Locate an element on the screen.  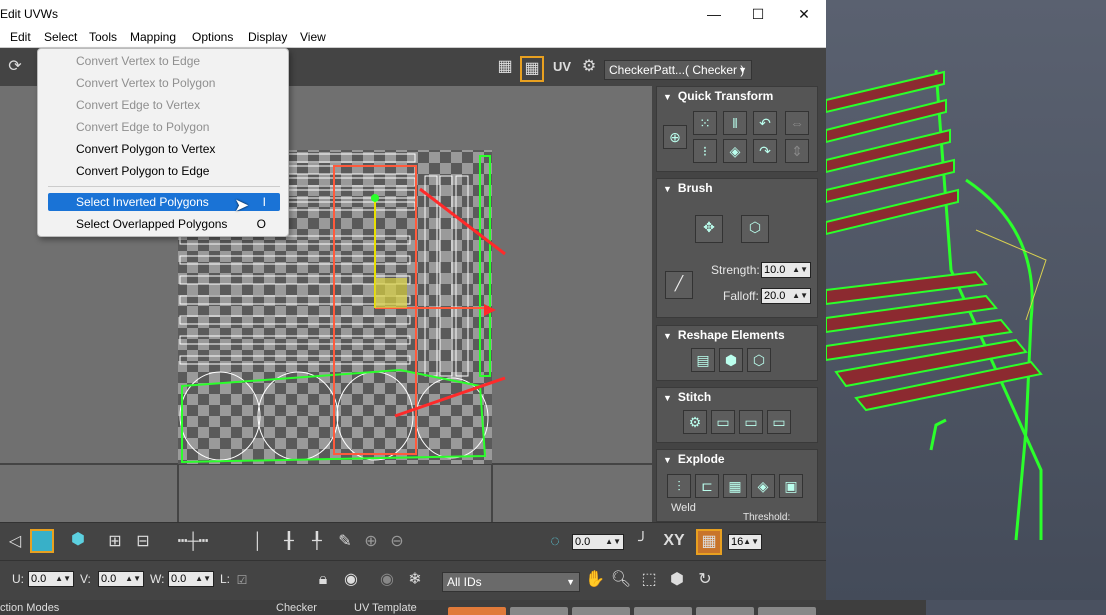
stitch-target-icon: ▭ is located at coordinates (779, 422).